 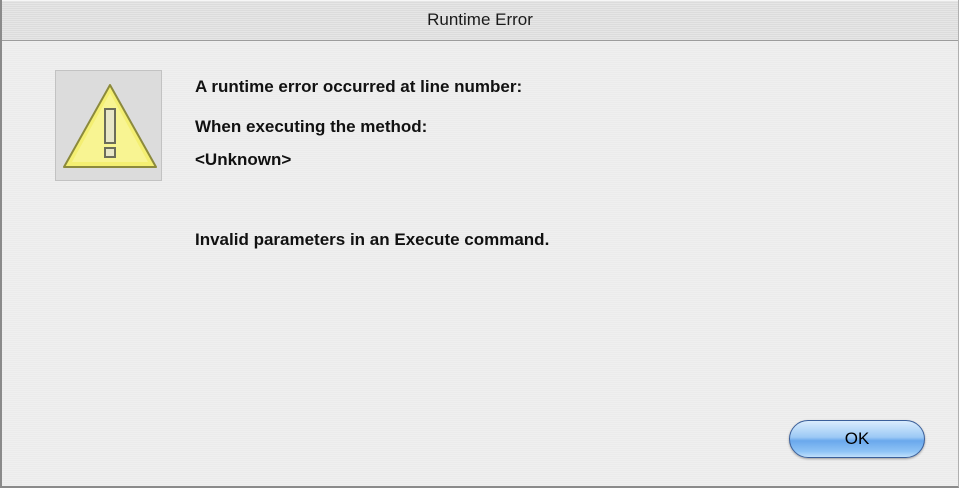 I want to click on ok-button: OK, so click(x=857, y=439).